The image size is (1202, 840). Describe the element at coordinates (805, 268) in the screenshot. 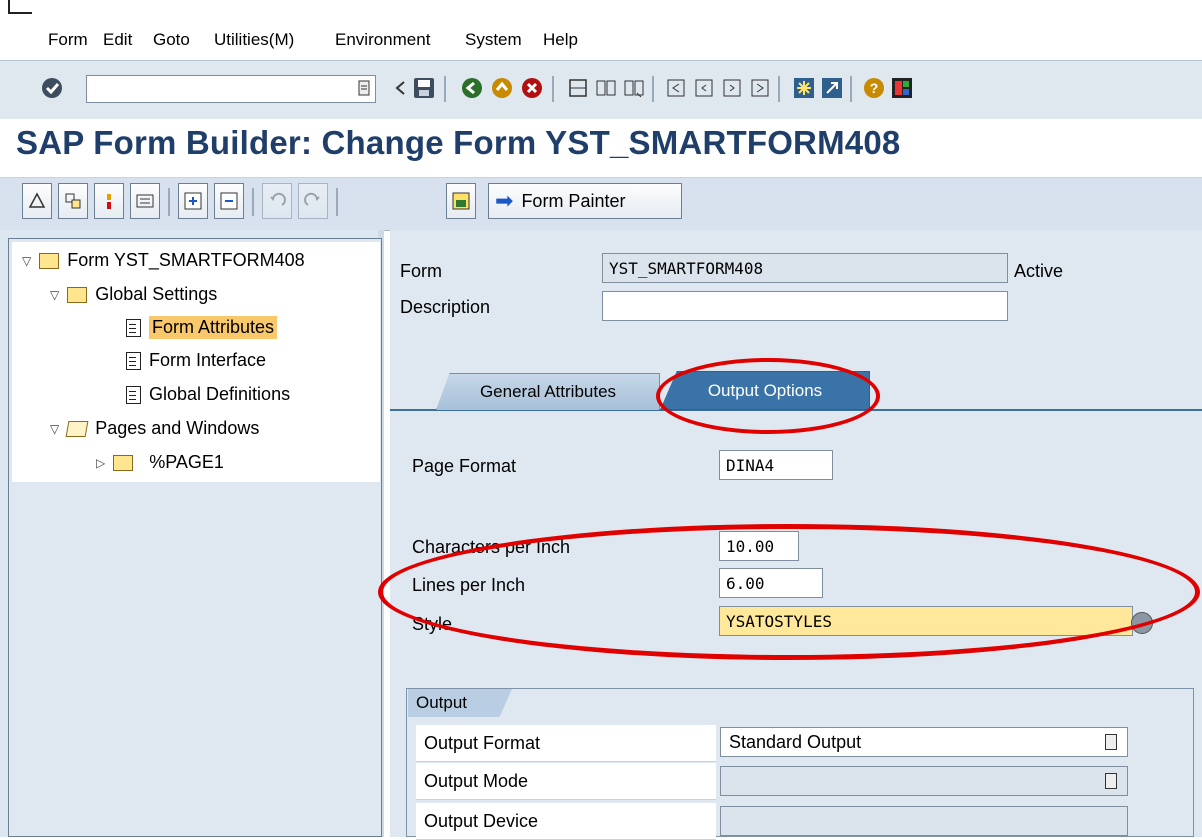

I see `form-name-field: YST_SMARTFORM408` at that location.